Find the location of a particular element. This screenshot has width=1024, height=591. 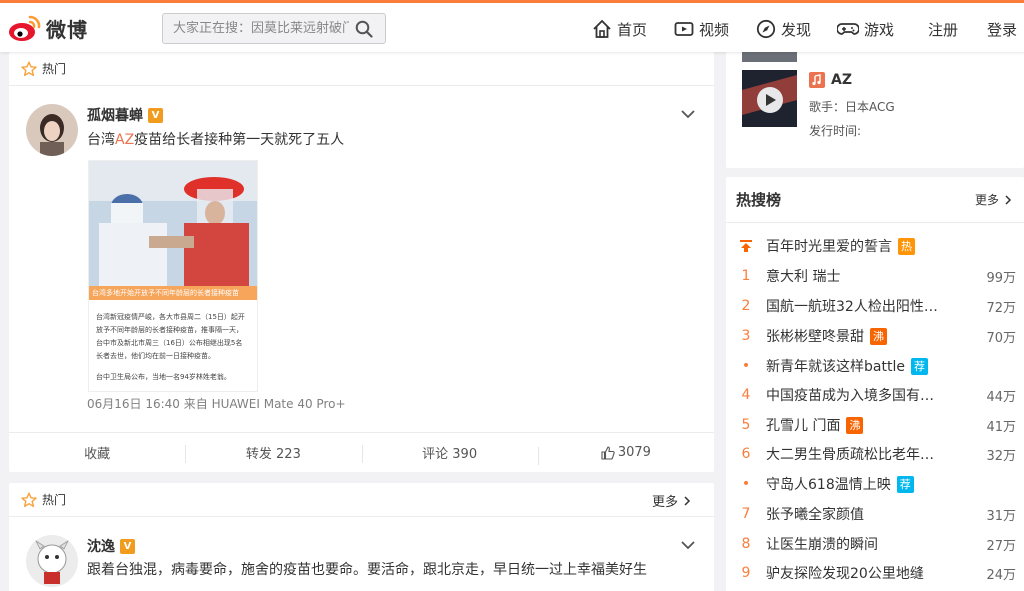

weibo-logo: 微博 is located at coordinates (50, 28).